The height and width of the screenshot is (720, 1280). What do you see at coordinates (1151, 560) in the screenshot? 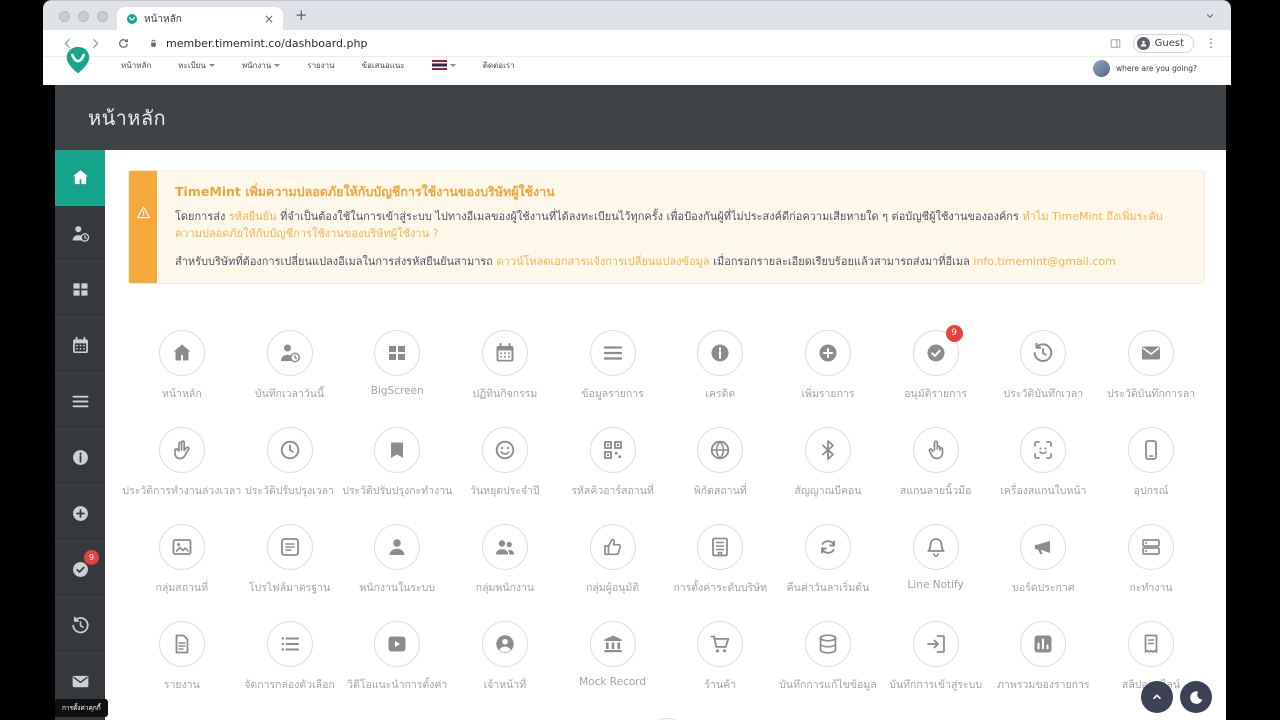
I see `grid-item-layers: กะทำงาน` at bounding box center [1151, 560].